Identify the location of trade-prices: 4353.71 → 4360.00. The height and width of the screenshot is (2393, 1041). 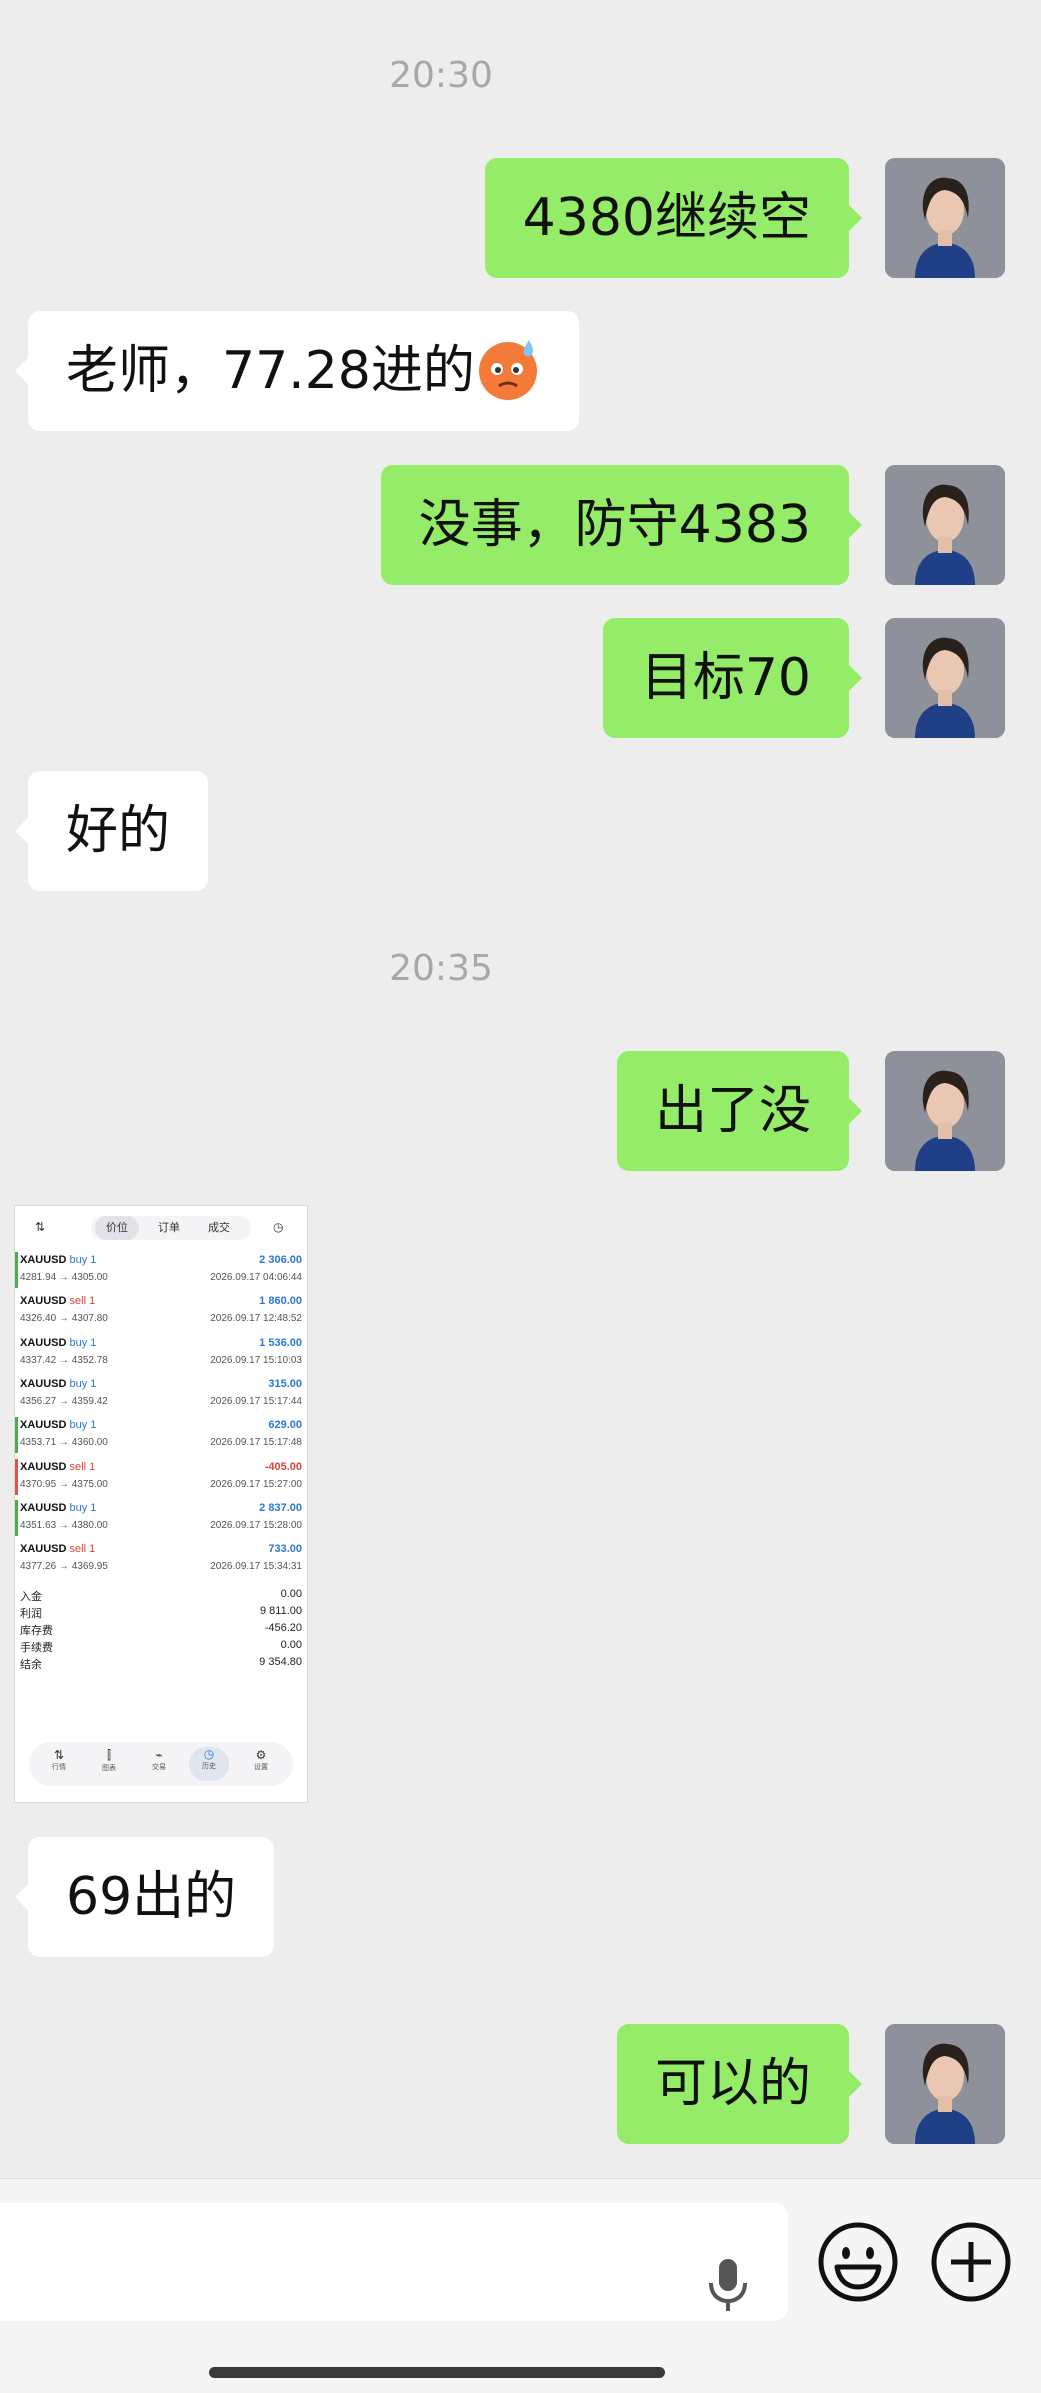
(64, 1443).